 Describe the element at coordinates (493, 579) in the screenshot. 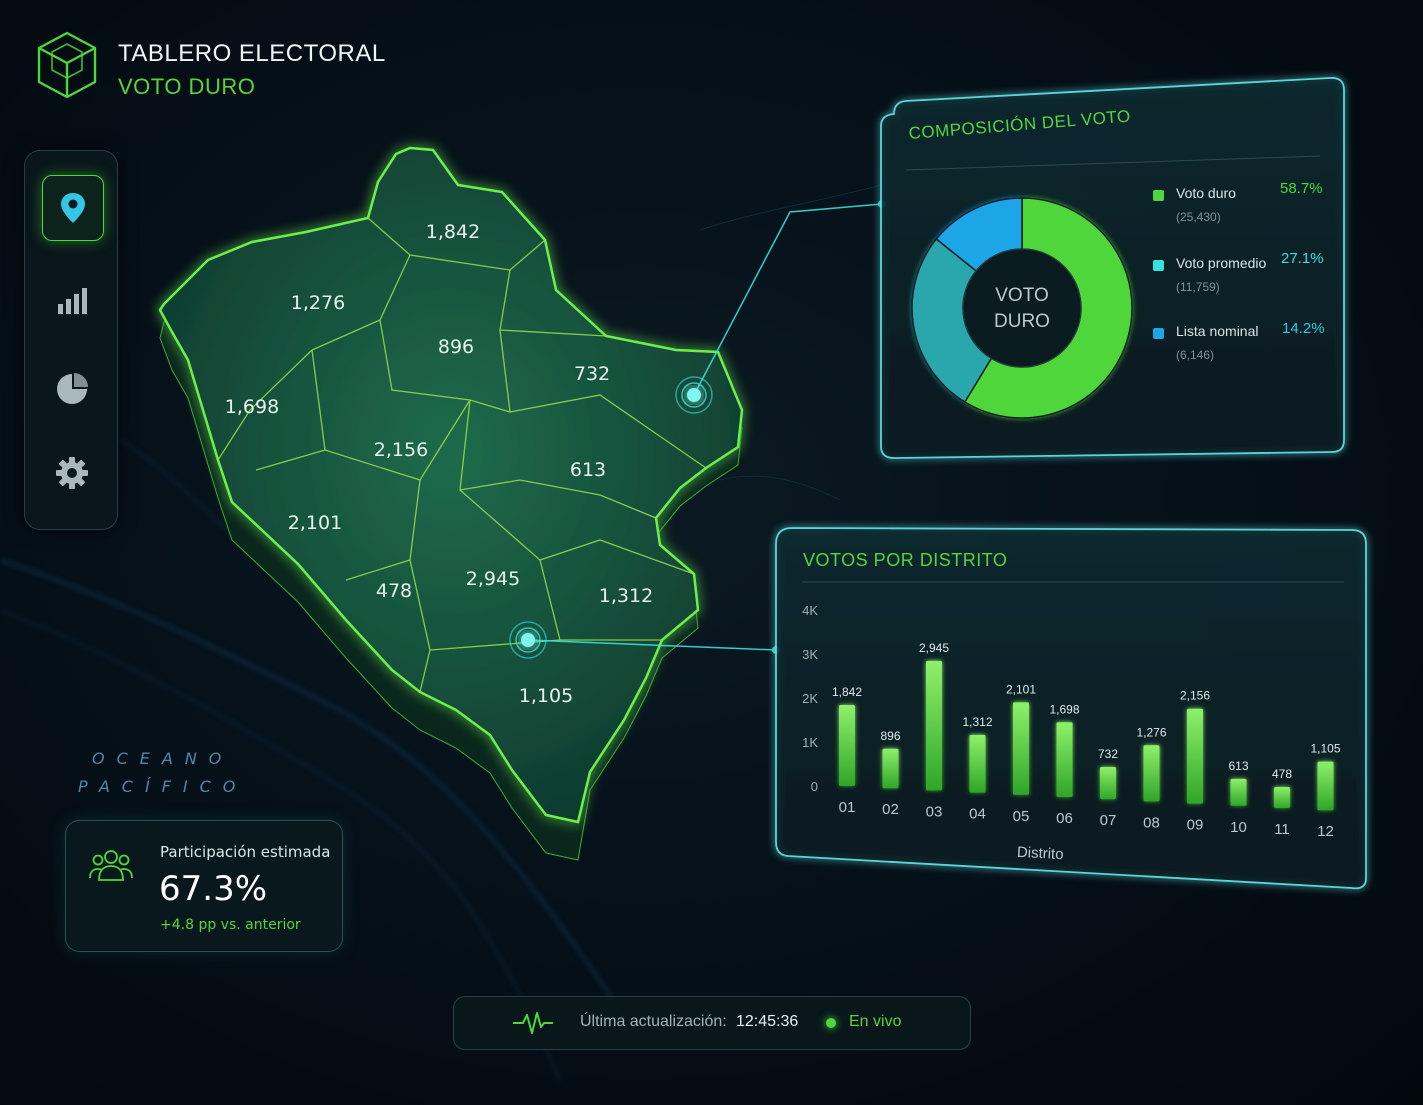

I see `region-label: 2,945` at that location.